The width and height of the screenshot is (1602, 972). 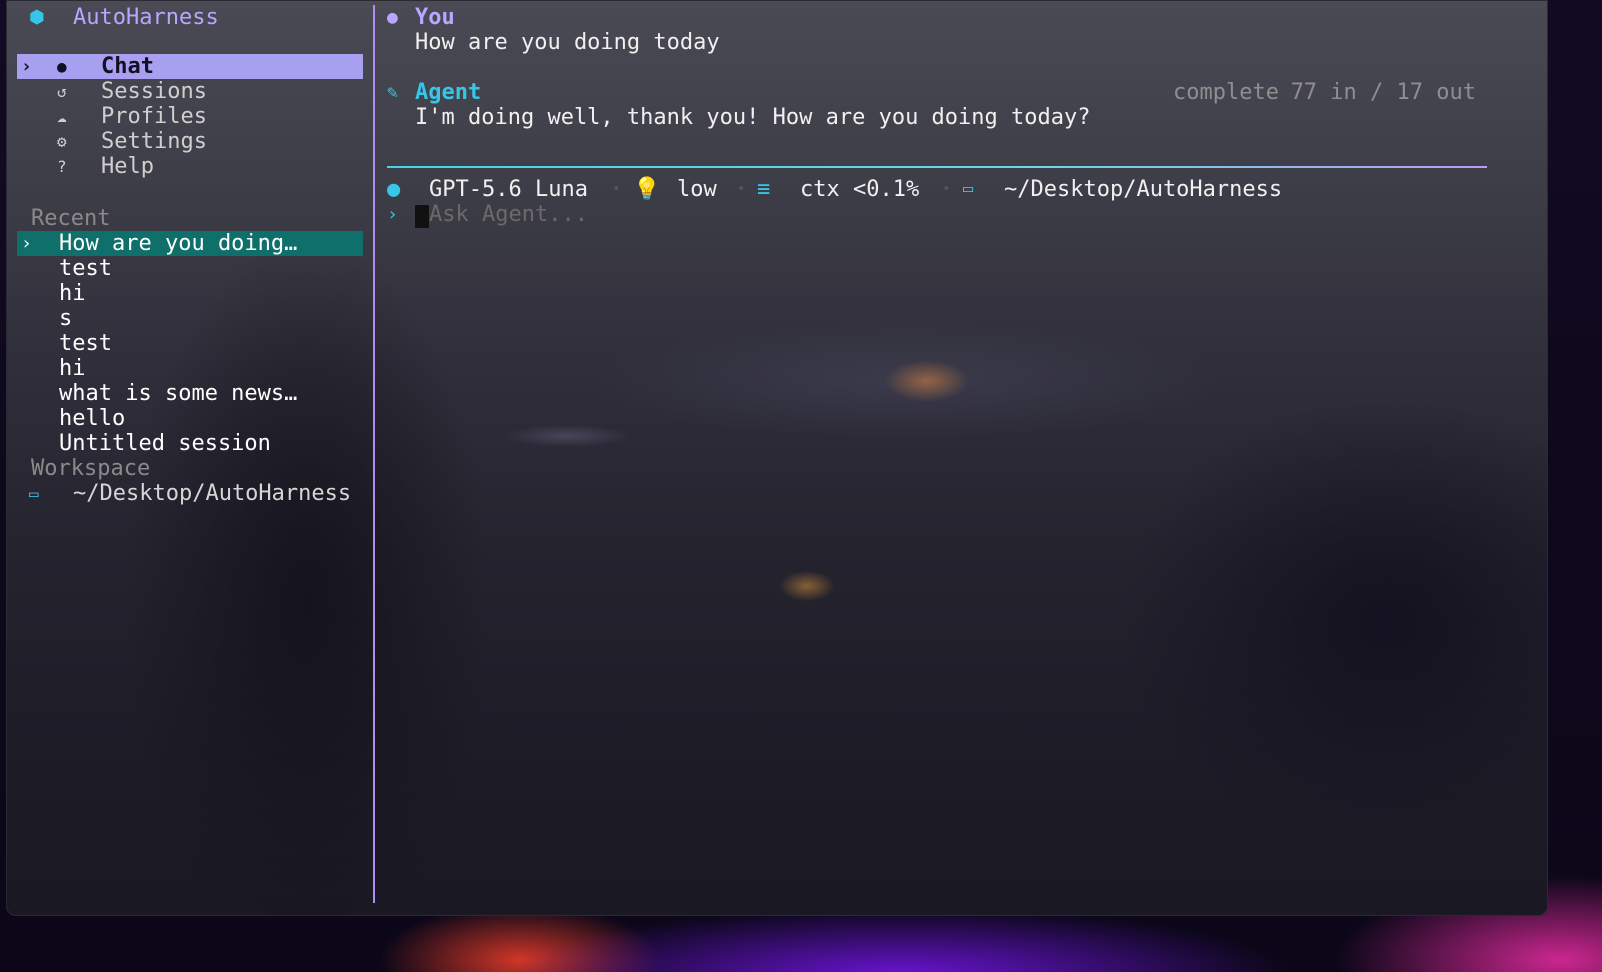 I want to click on recent-item: s, so click(x=190, y=318).